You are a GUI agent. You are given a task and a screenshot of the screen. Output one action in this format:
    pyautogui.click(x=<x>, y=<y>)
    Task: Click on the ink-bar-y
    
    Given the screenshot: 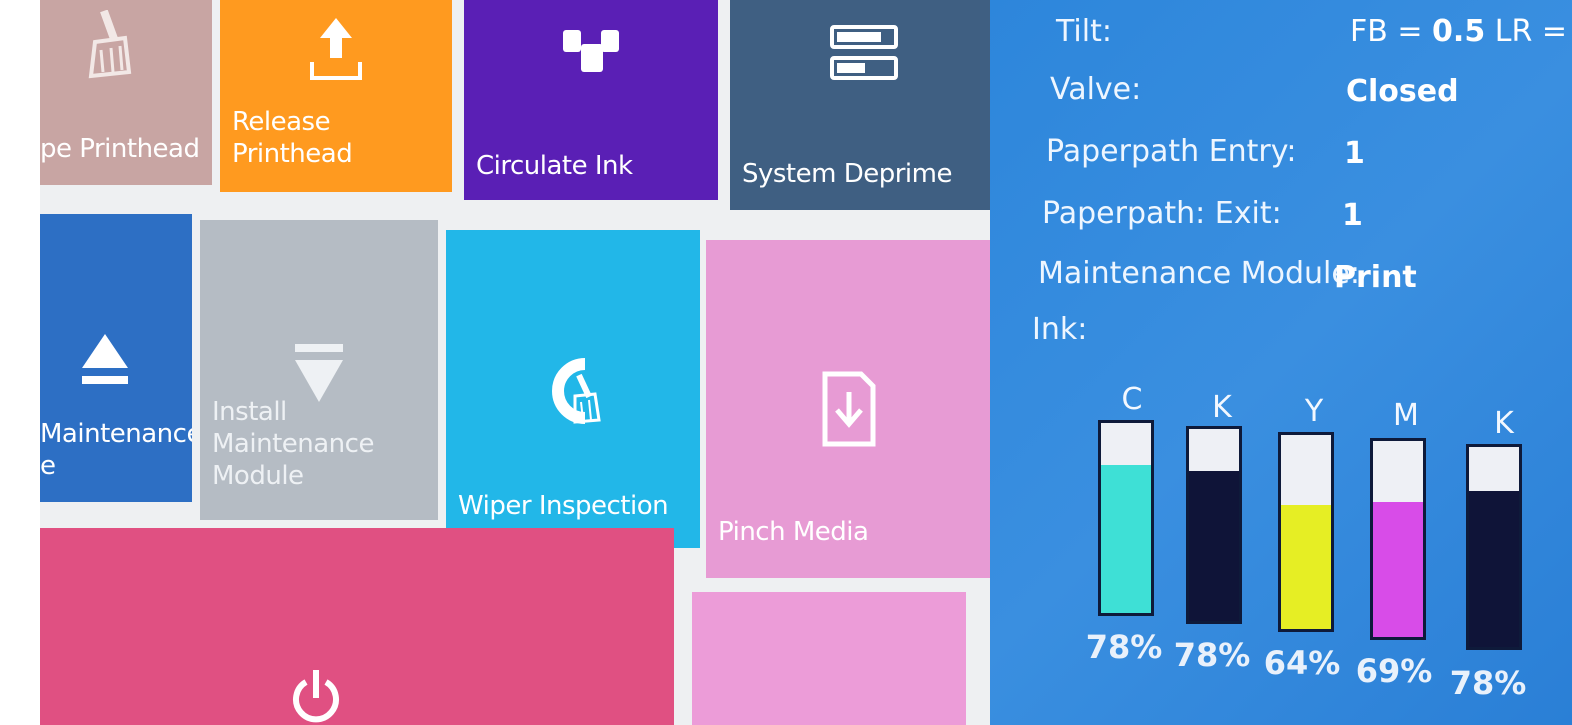 What is the action you would take?
    pyautogui.click(x=1306, y=532)
    